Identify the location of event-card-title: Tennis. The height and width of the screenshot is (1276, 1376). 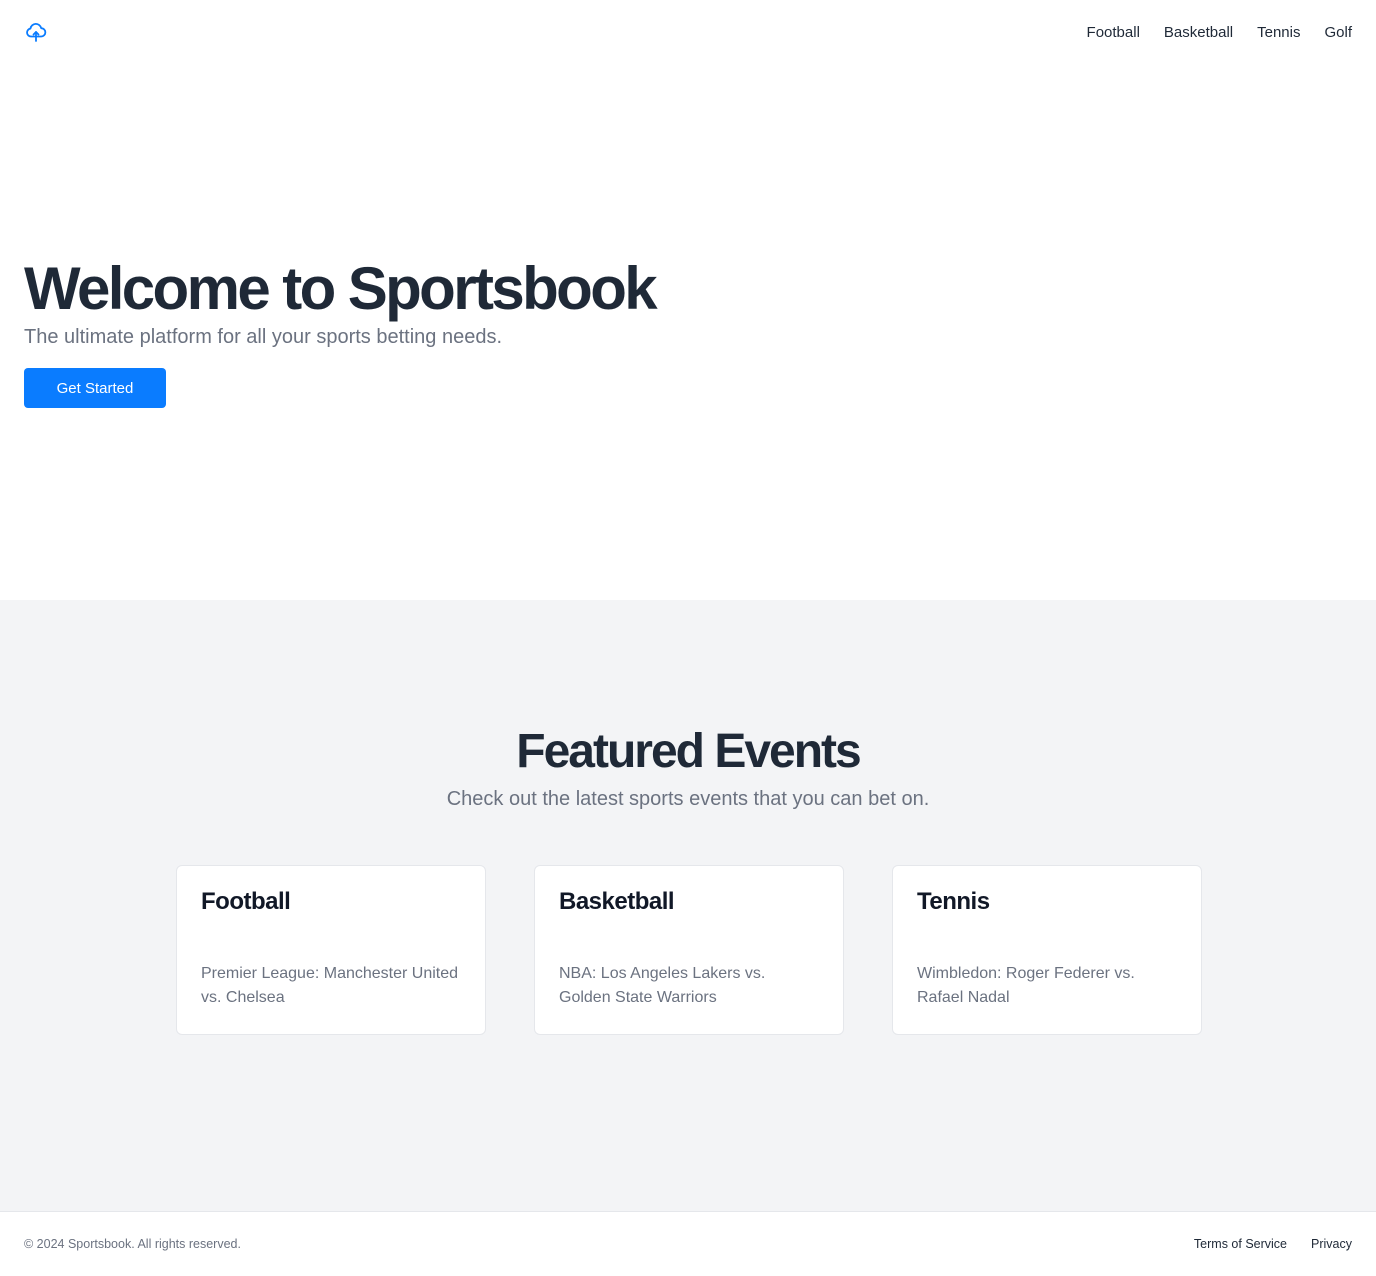
(953, 901).